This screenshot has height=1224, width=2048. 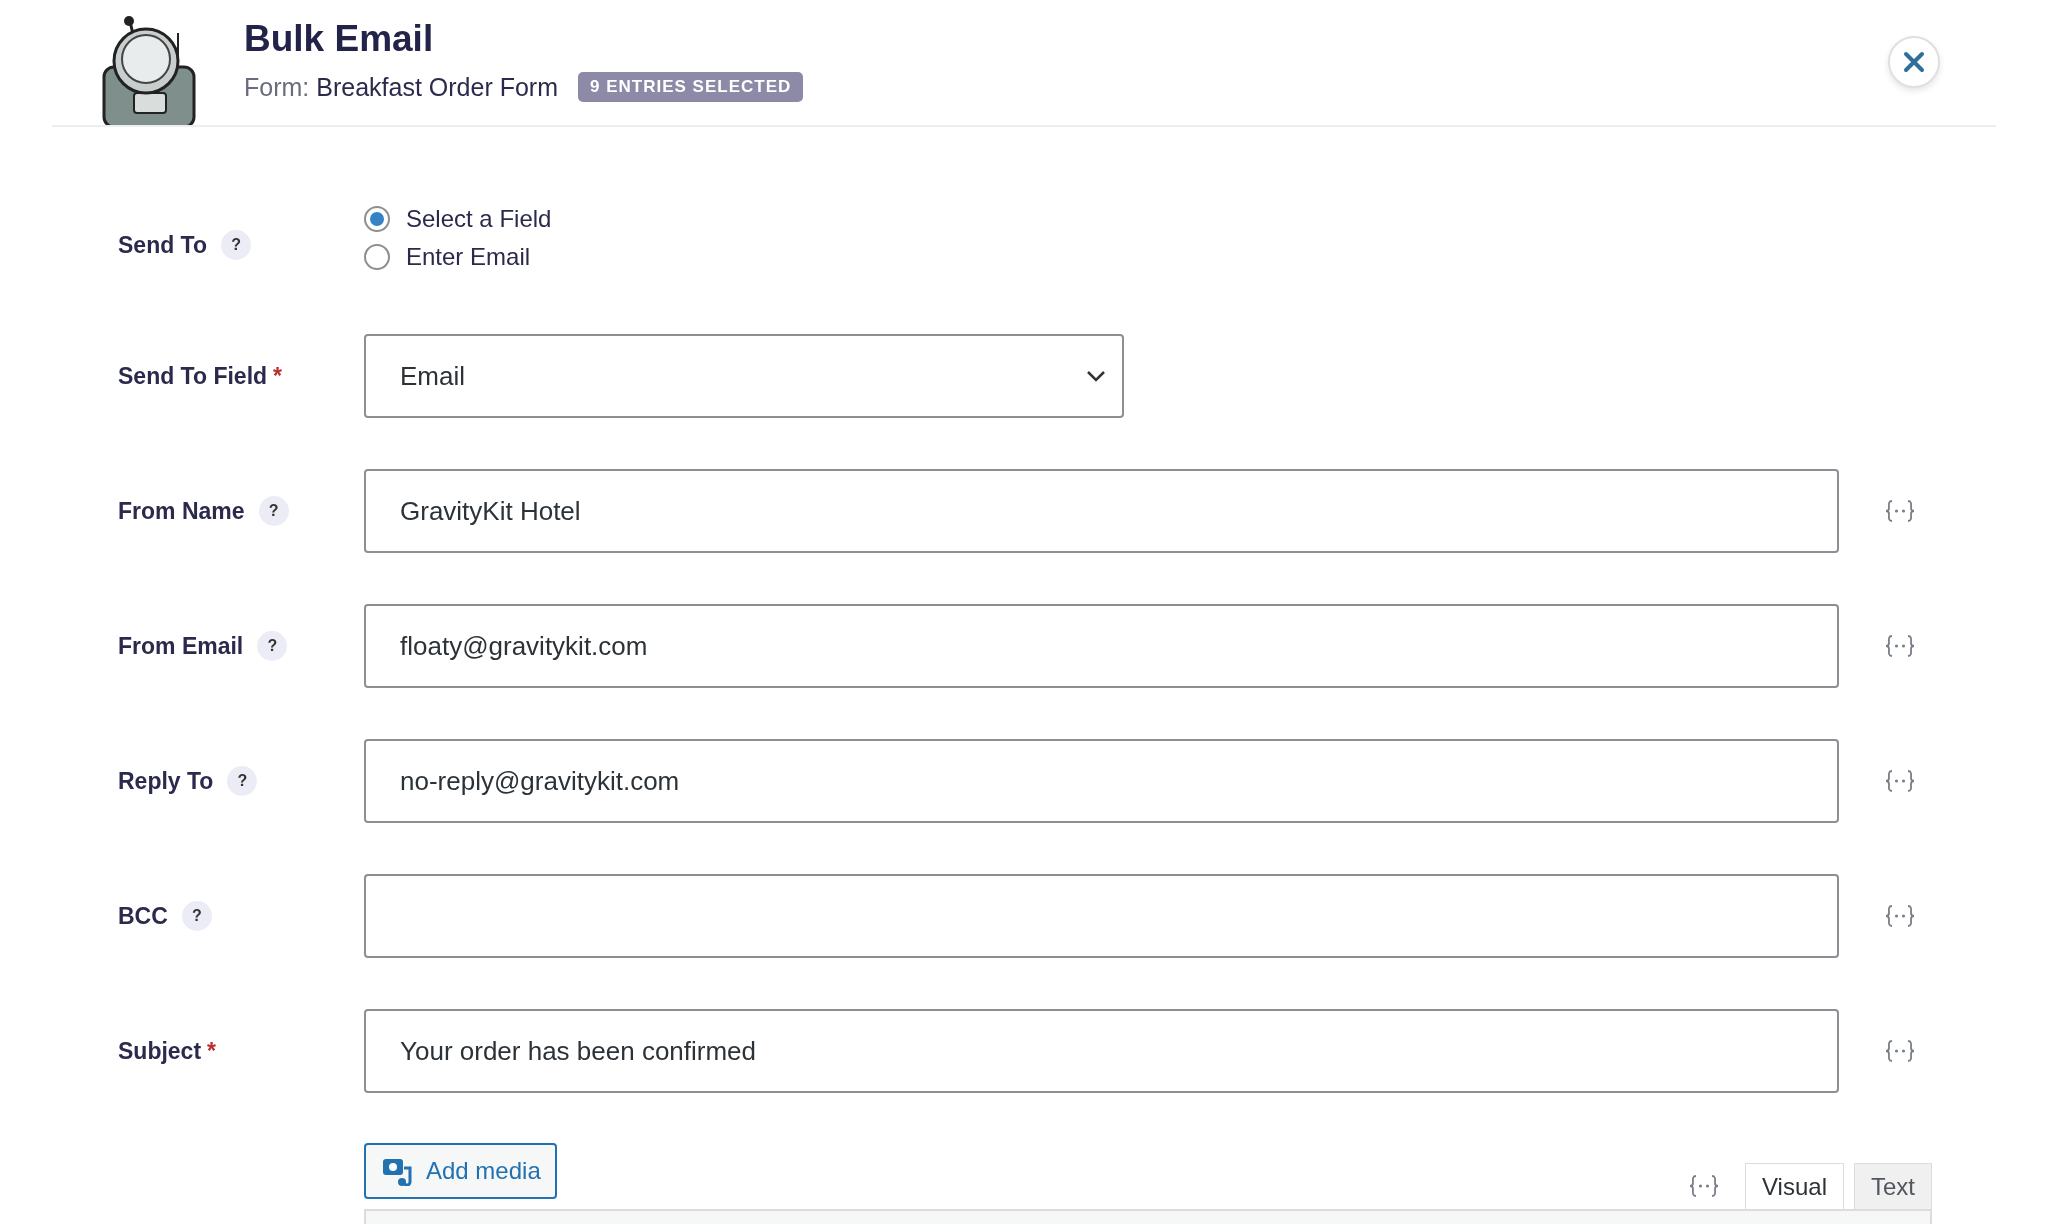 What do you see at coordinates (1101, 511) in the screenshot?
I see `text-input-field: GravityKit Hotel` at bounding box center [1101, 511].